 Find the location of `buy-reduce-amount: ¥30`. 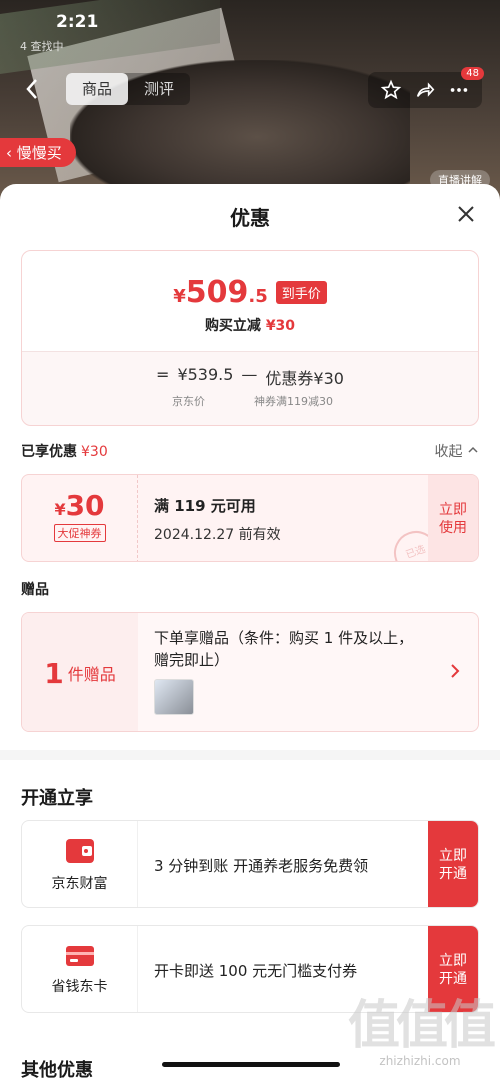

buy-reduce-amount: ¥30 is located at coordinates (280, 326).